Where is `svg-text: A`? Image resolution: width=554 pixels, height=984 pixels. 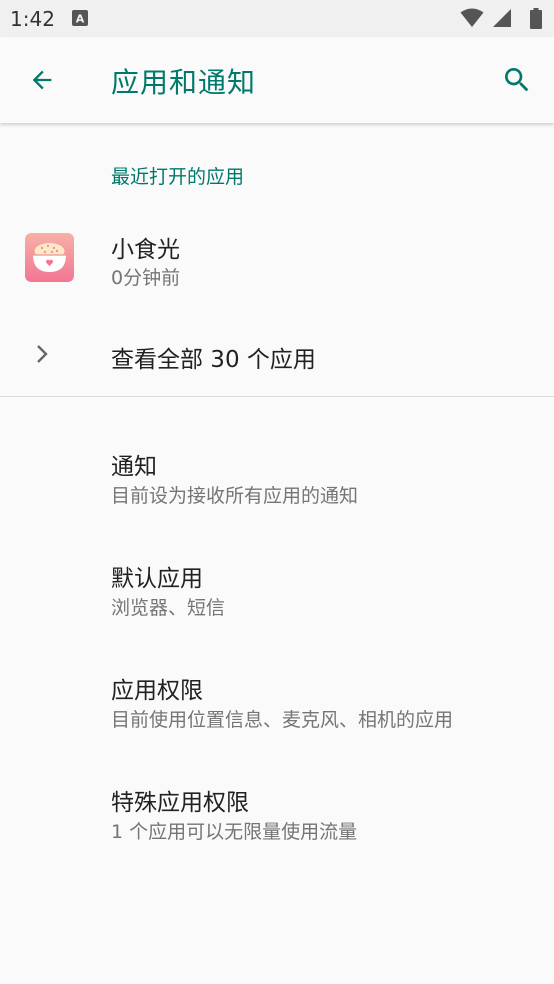
svg-text: A is located at coordinates (80, 19).